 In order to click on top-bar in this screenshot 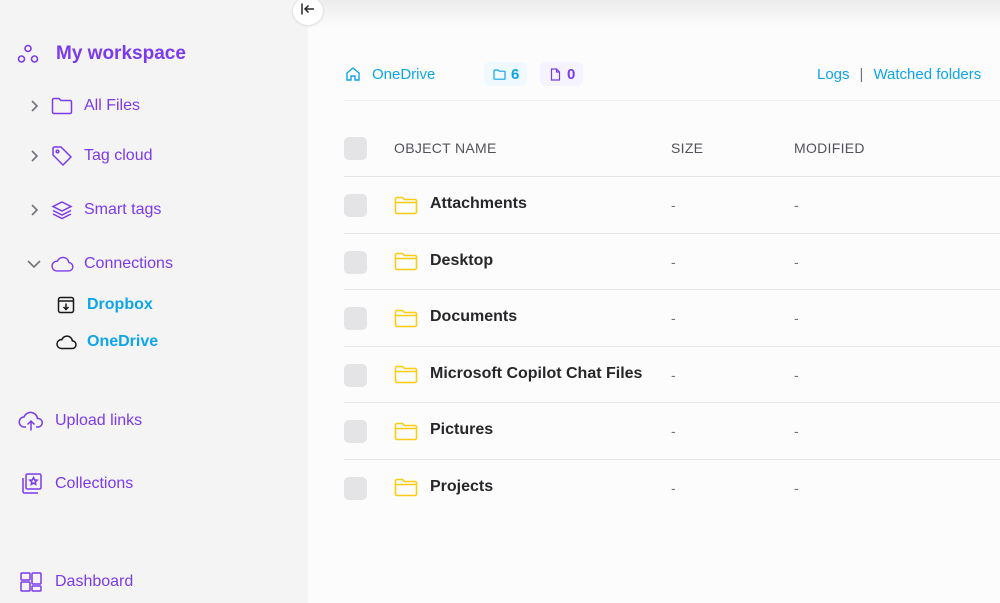, I will do `click(654, 14)`.